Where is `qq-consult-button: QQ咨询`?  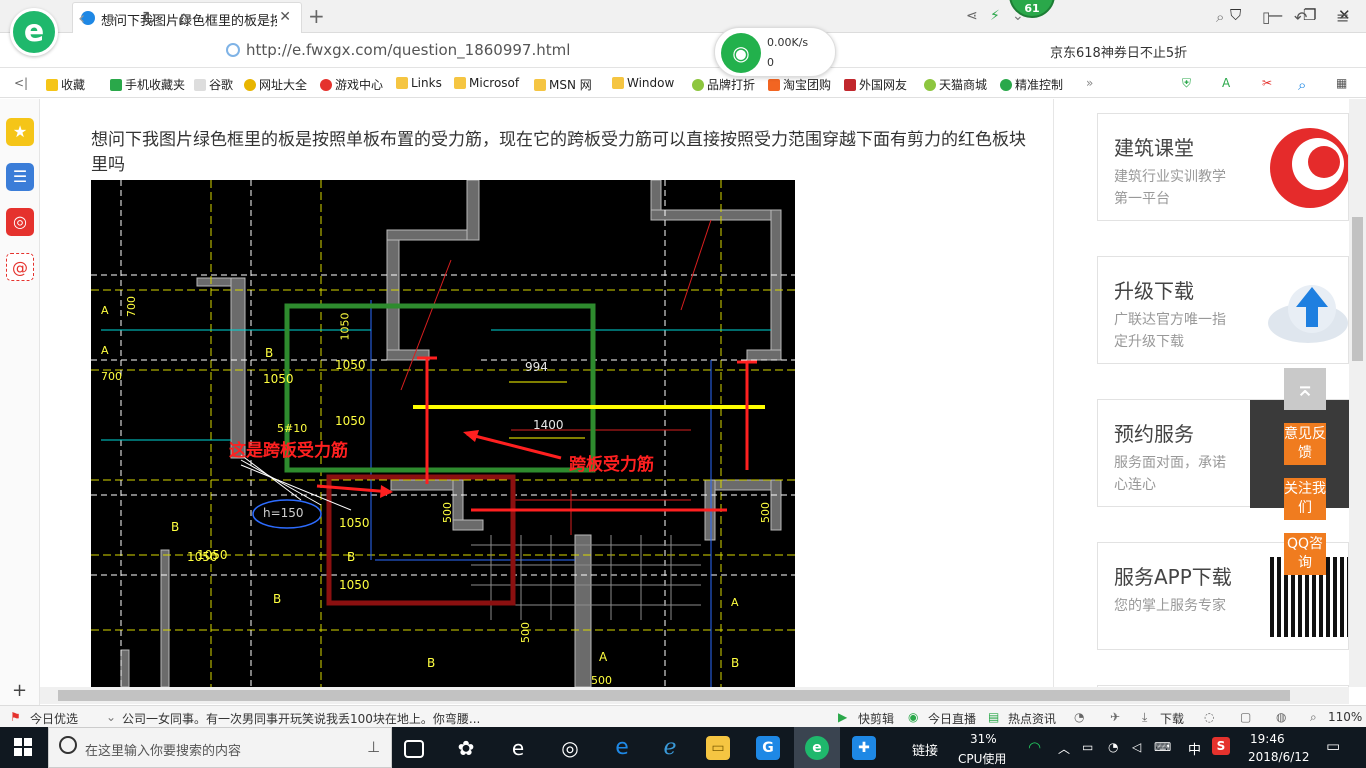
qq-consult-button: QQ咨询 is located at coordinates (1305, 554).